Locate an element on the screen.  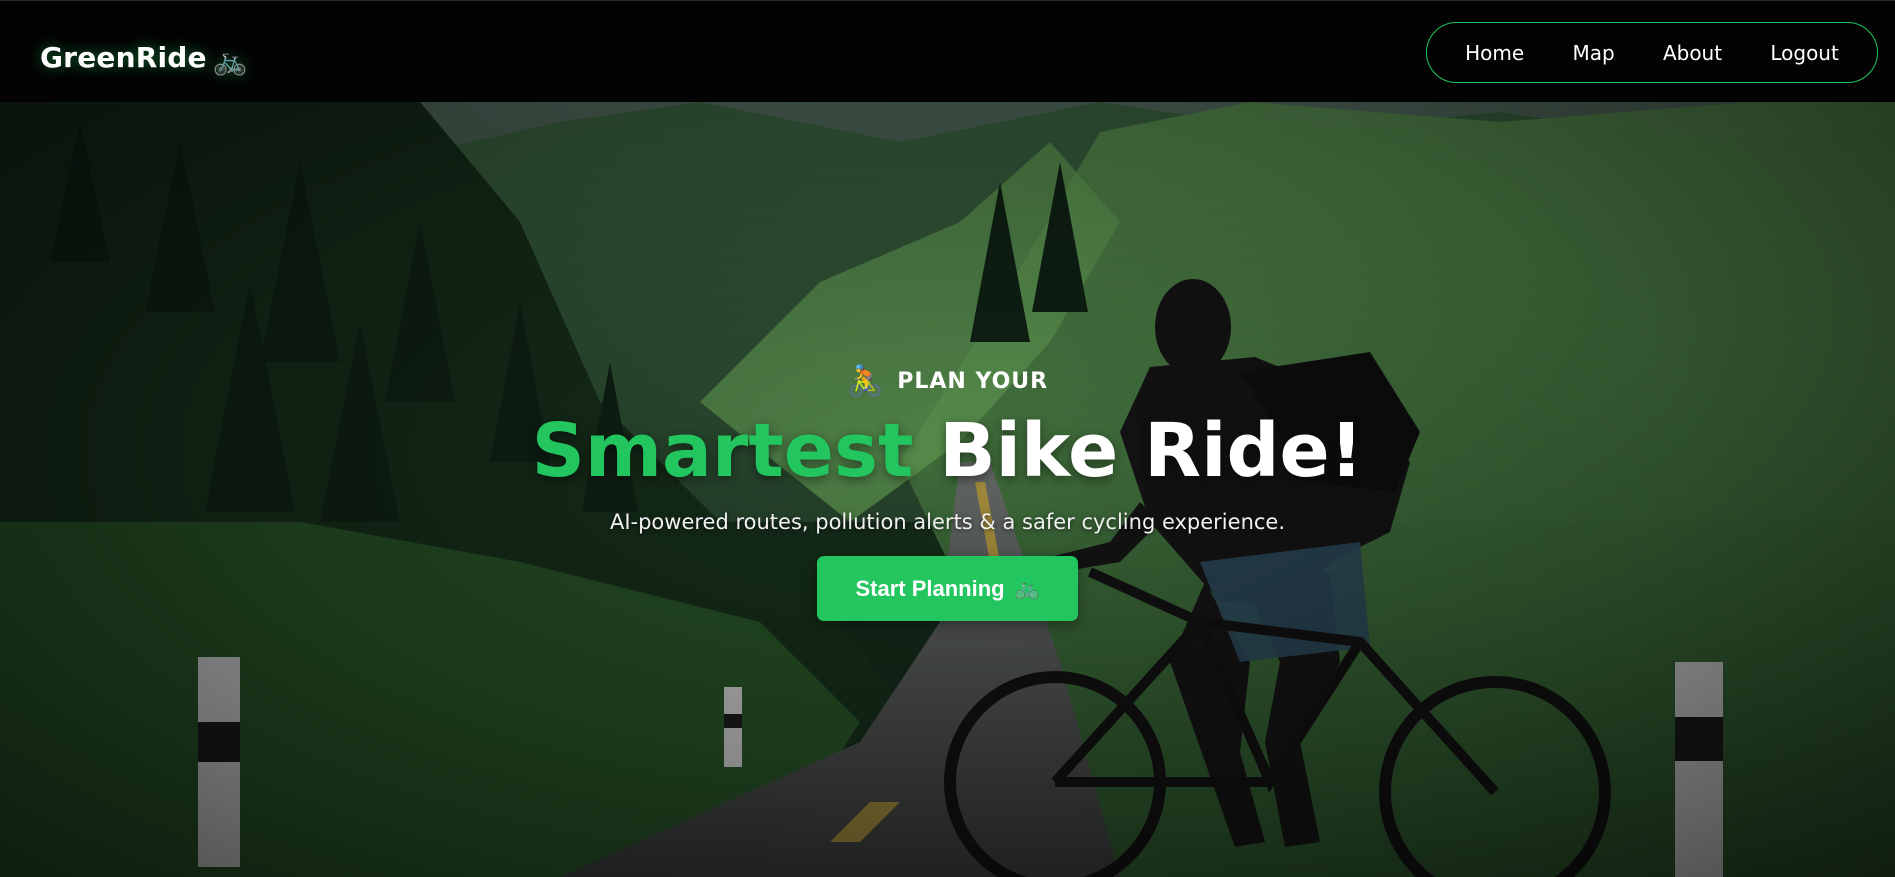
eyebrow-text: PLAN YOUR is located at coordinates (973, 381).